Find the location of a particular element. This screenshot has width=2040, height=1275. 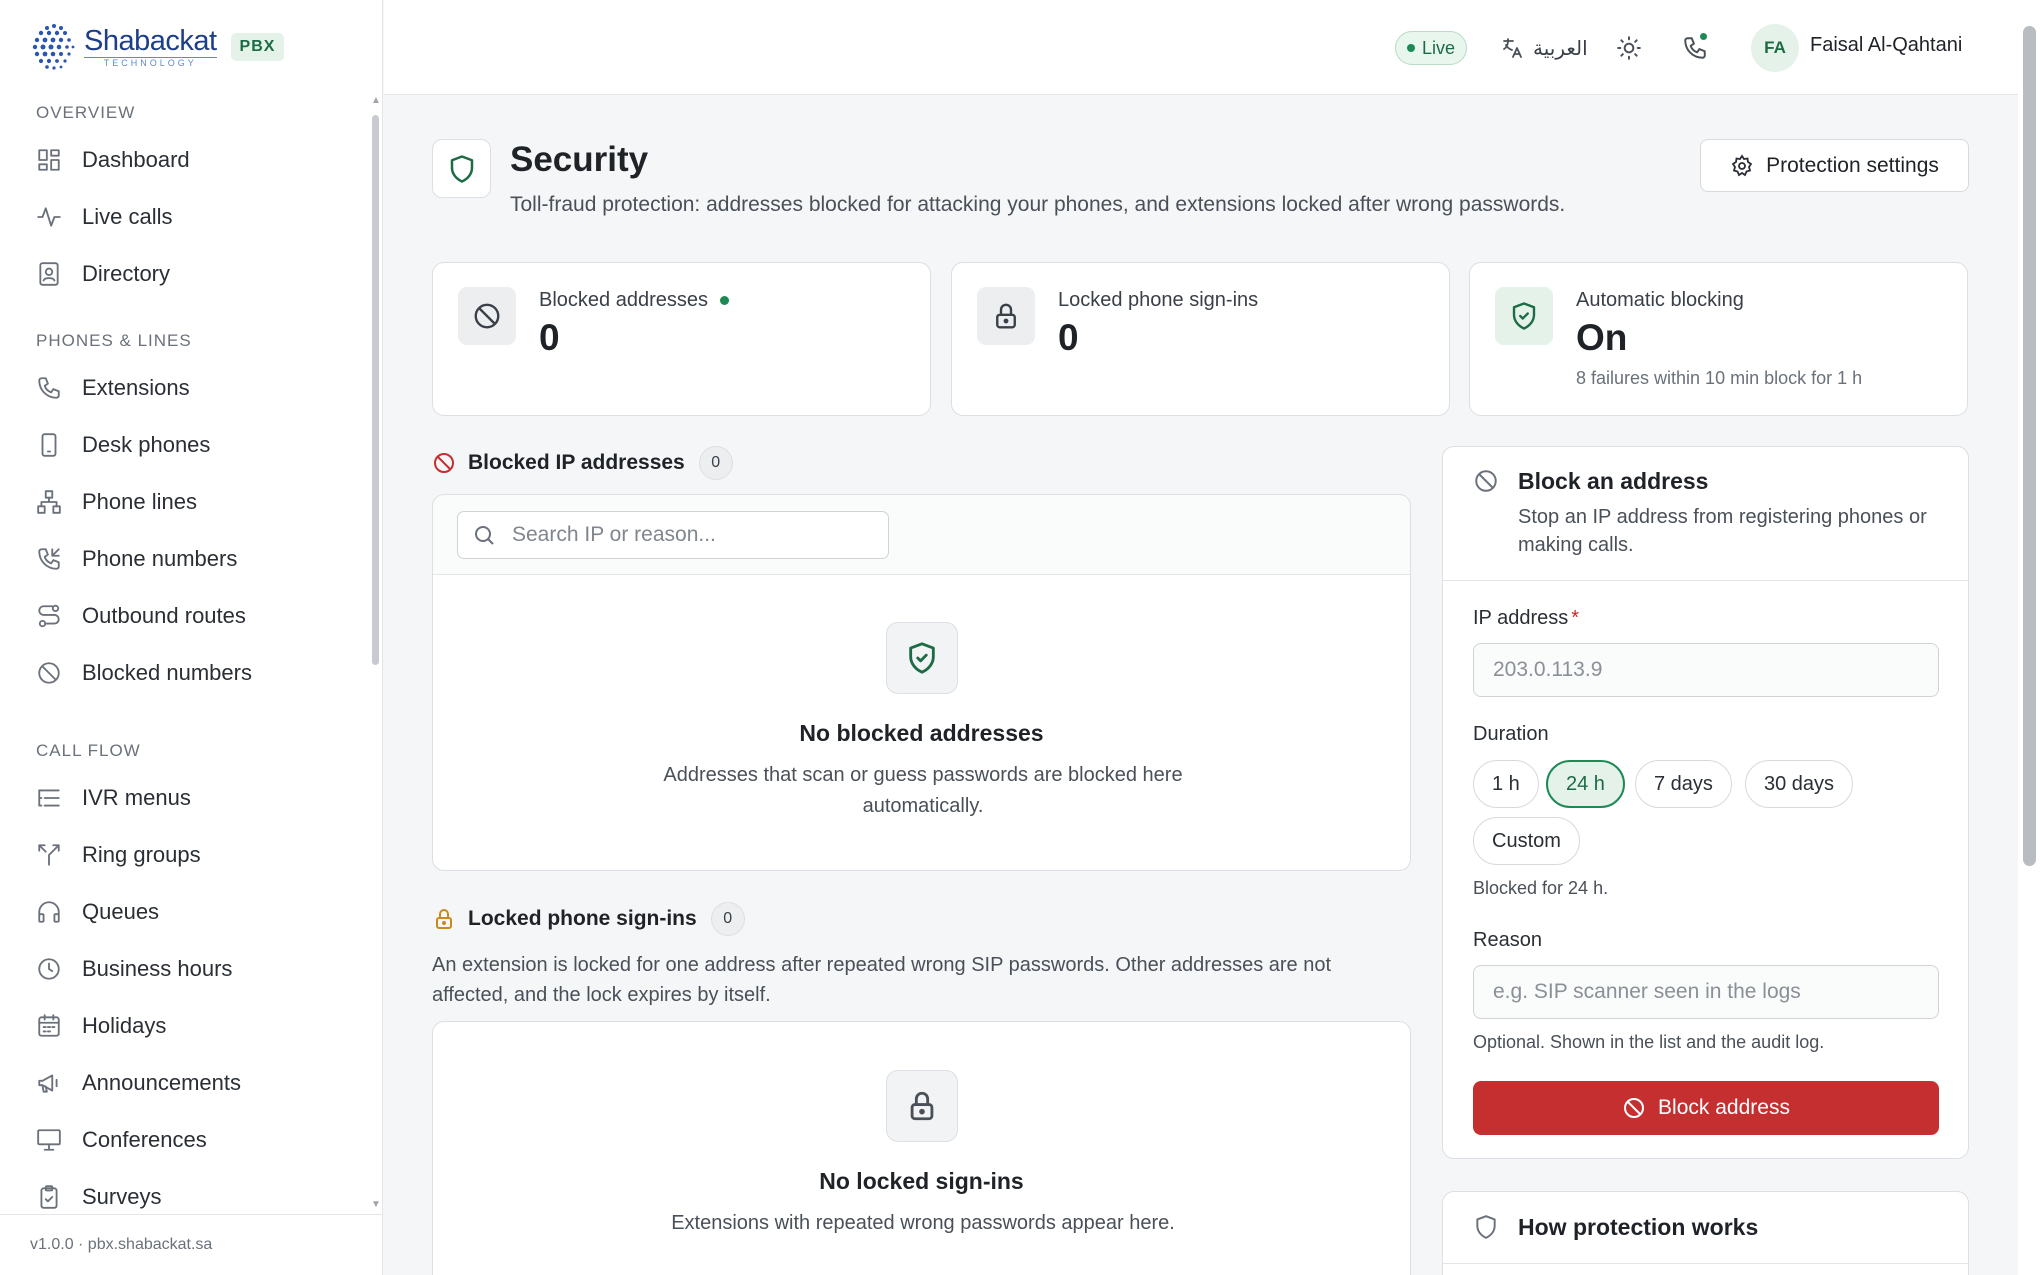

stat-card-blocked: Blocked addresses 0 is located at coordinates (681, 339).